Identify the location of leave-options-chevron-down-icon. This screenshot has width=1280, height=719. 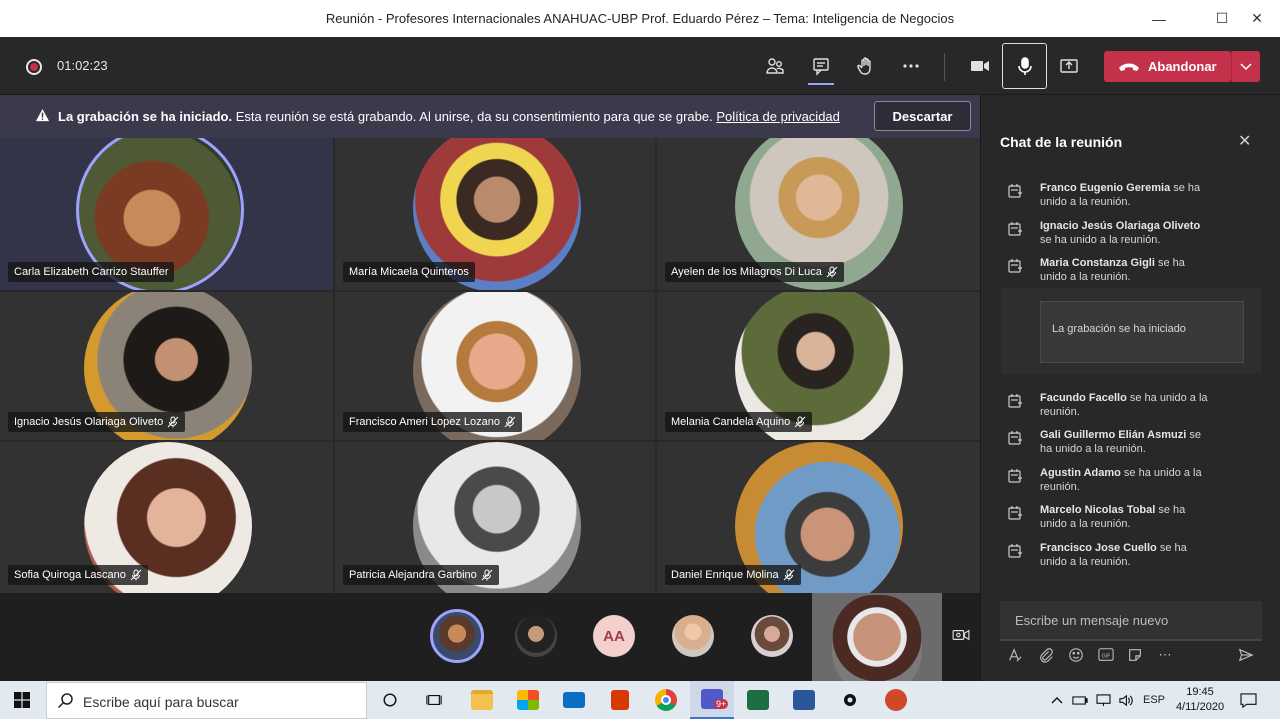
(1245, 66).